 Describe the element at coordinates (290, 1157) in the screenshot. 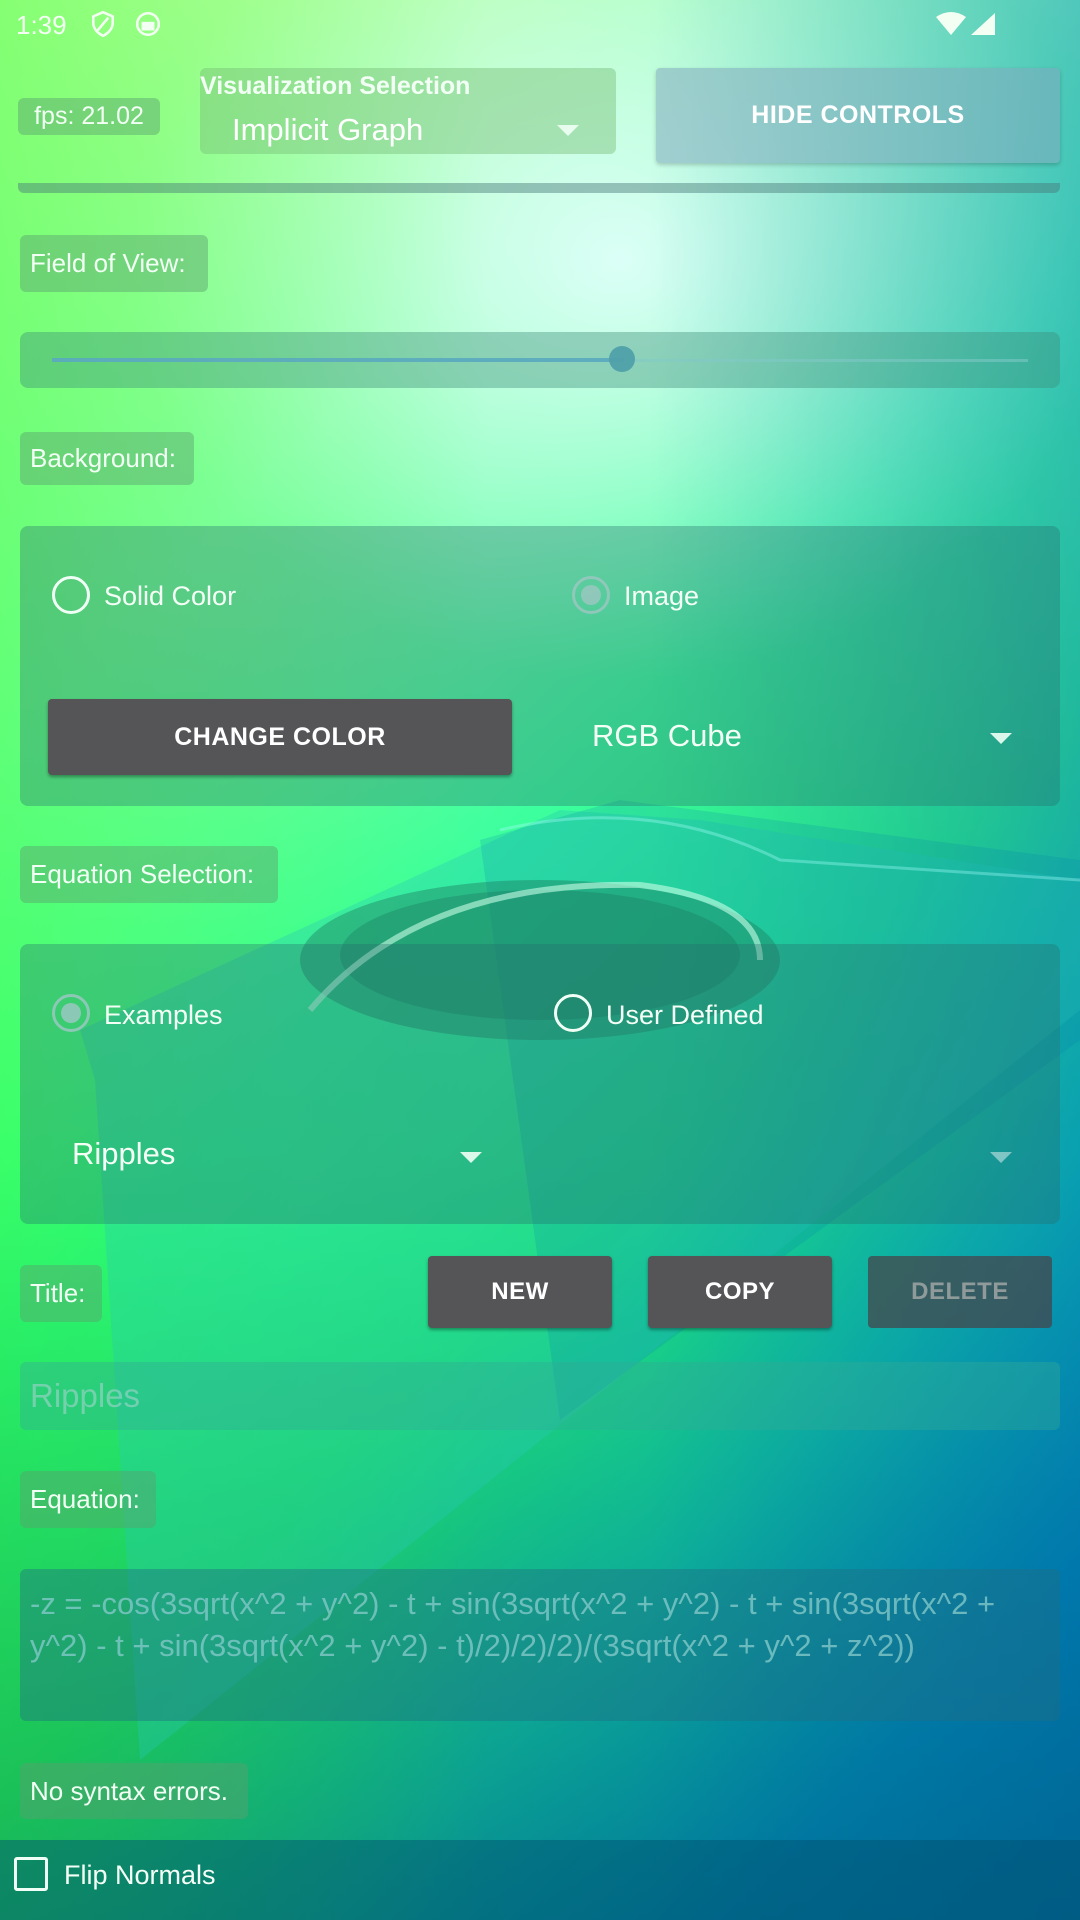

I see `example-dropdown: Ripples` at that location.